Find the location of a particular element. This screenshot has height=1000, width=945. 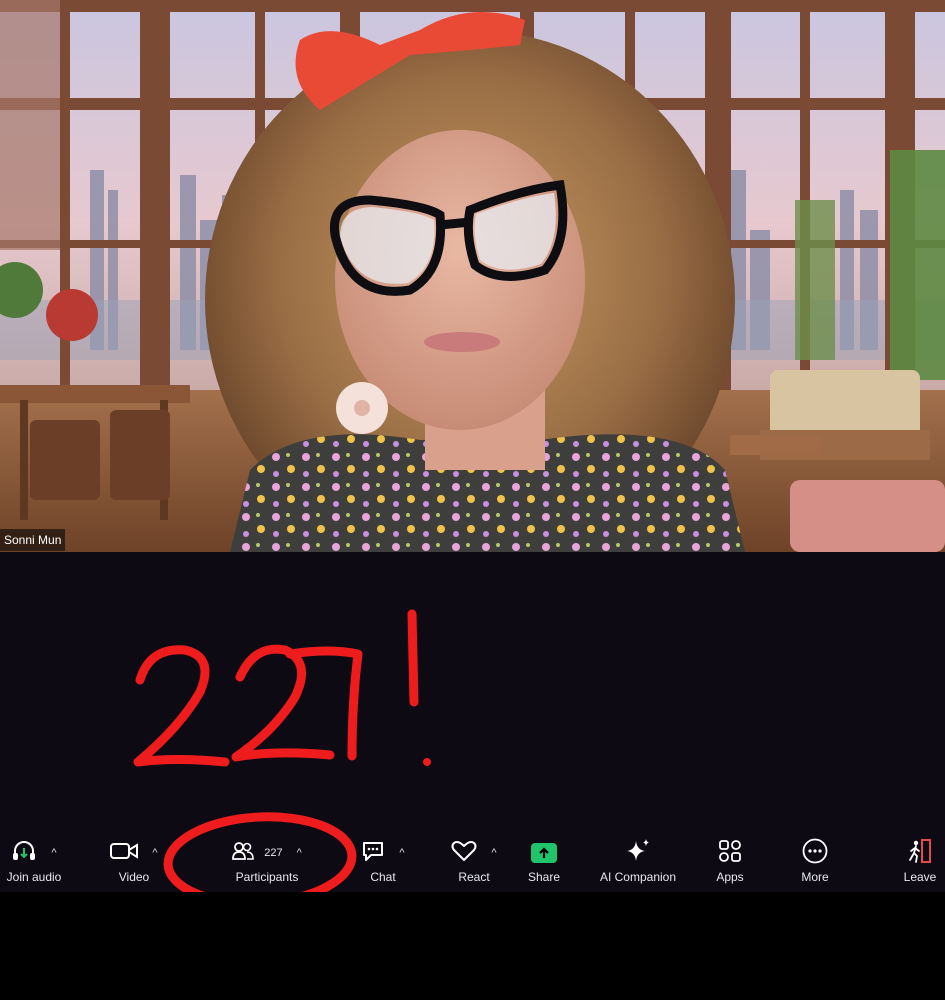

participant-name-tag: Sonni Mun is located at coordinates (33, 540).